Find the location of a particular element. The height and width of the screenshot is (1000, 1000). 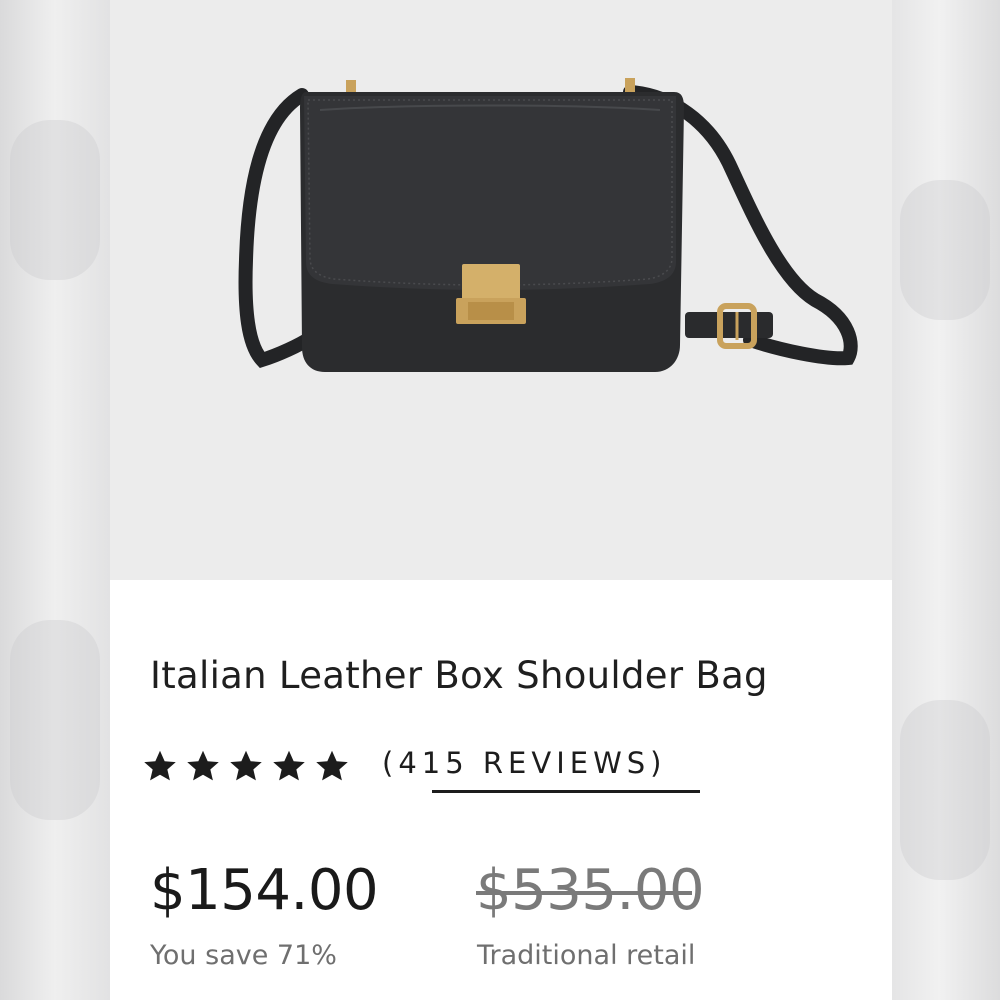

current-price: $154.00 is located at coordinates (264, 890).